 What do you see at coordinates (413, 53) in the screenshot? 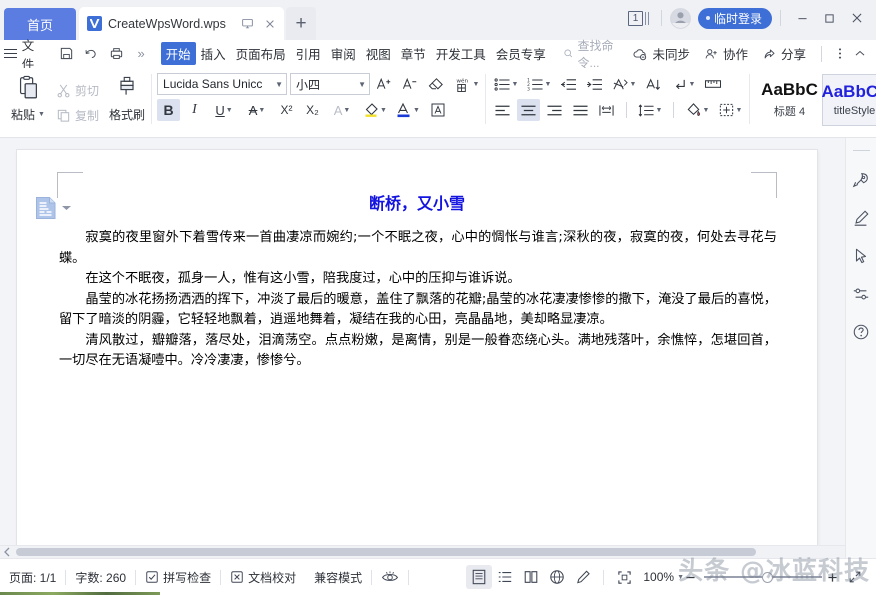
I see `tab-sections: 章节` at bounding box center [413, 53].